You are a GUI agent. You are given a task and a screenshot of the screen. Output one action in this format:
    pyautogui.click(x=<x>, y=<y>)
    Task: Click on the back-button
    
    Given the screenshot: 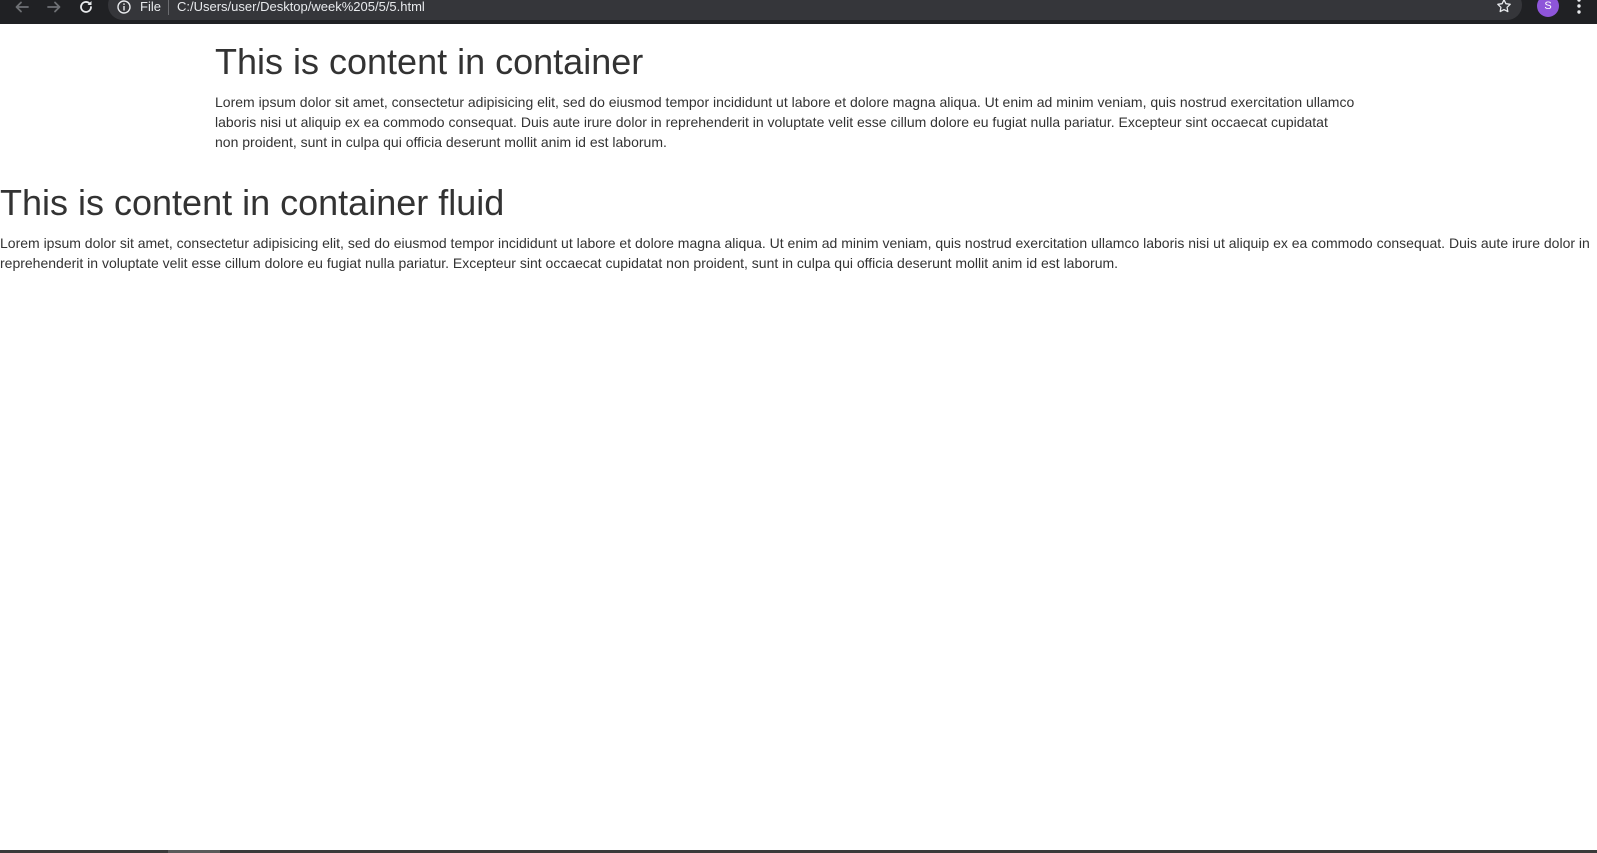 What is the action you would take?
    pyautogui.click(x=22, y=9)
    